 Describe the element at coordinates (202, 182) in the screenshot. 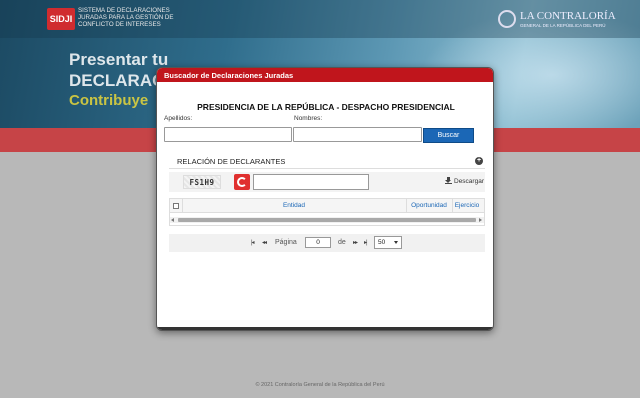

I see `captcha-image: FS1H9` at that location.